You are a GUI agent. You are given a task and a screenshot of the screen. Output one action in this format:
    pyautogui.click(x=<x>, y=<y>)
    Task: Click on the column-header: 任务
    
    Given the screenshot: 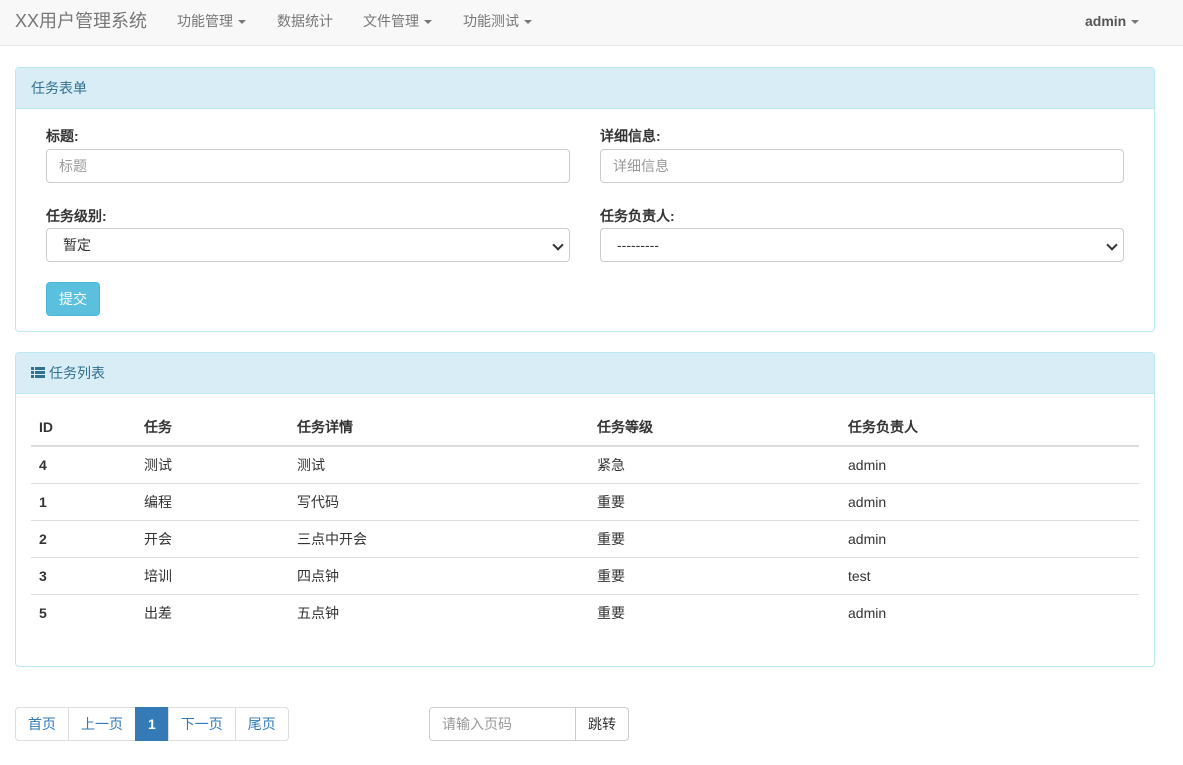 What is the action you would take?
    pyautogui.click(x=212, y=428)
    